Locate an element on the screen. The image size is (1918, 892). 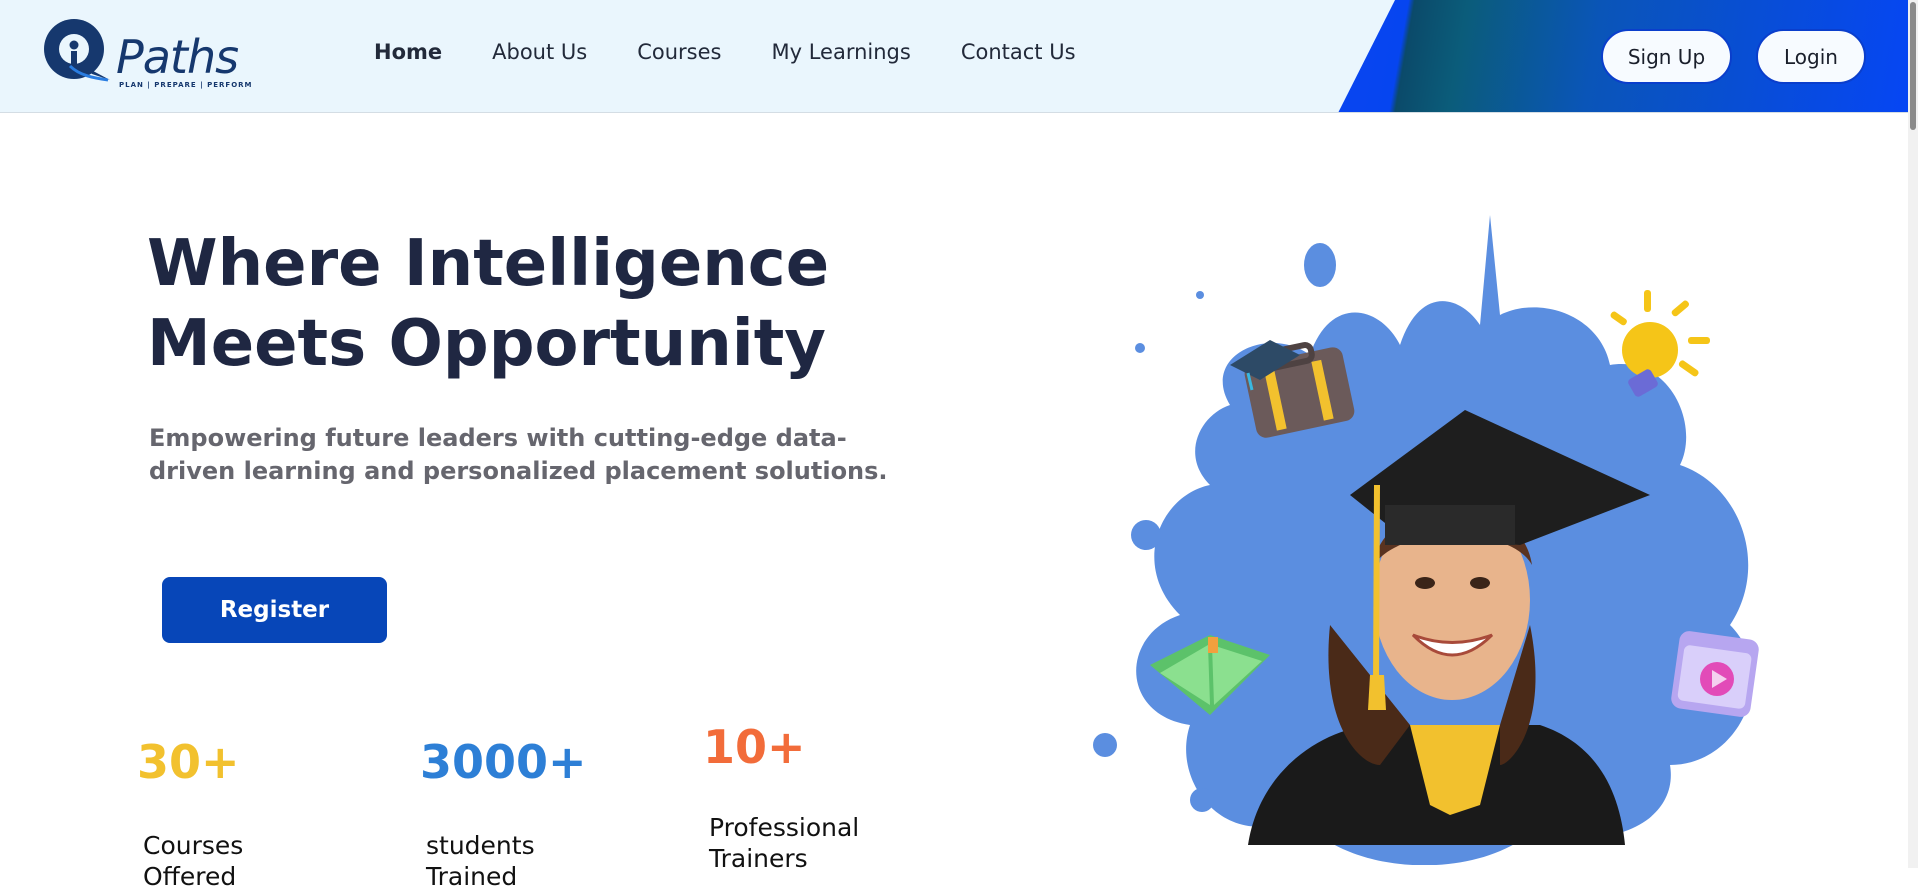
nav-courses: Courses is located at coordinates (679, 52).